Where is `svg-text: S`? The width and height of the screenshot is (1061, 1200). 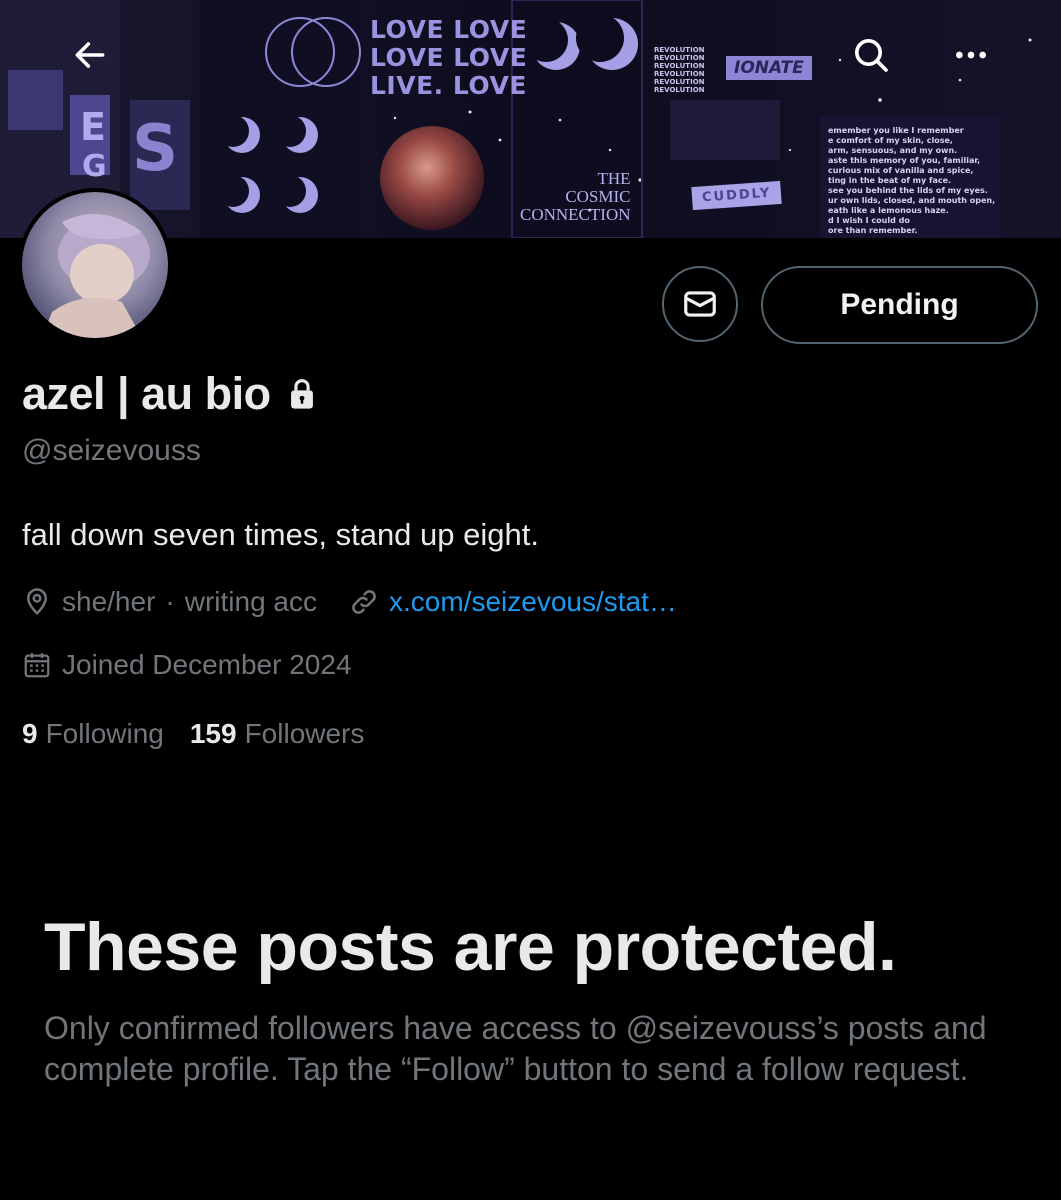
svg-text: S is located at coordinates (155, 149).